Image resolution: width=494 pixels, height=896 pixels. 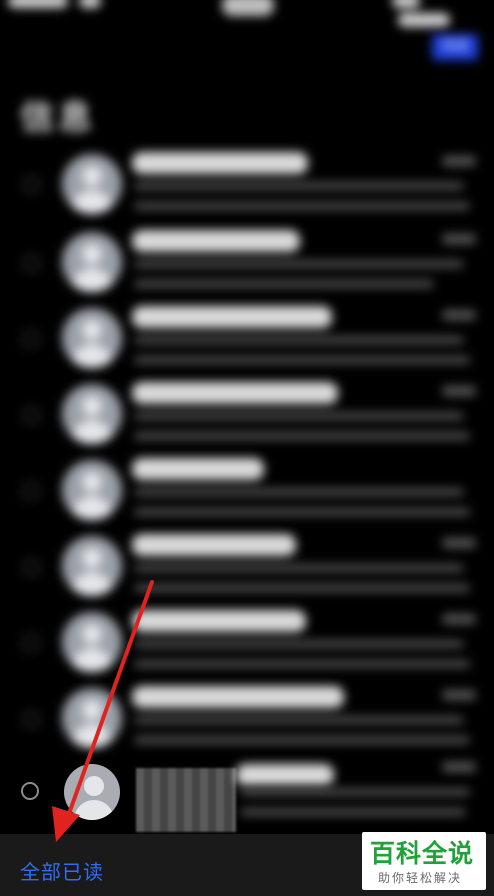 What do you see at coordinates (422, 853) in the screenshot?
I see `watermark-brand: 百科全说` at bounding box center [422, 853].